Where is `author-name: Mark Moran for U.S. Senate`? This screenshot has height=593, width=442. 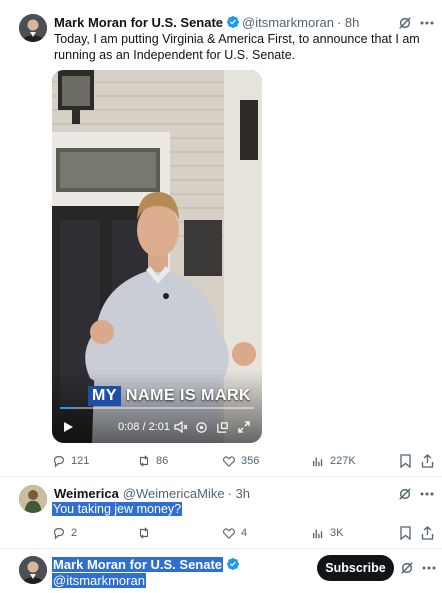
author-name: Mark Moran for U.S. Senate is located at coordinates (138, 22).